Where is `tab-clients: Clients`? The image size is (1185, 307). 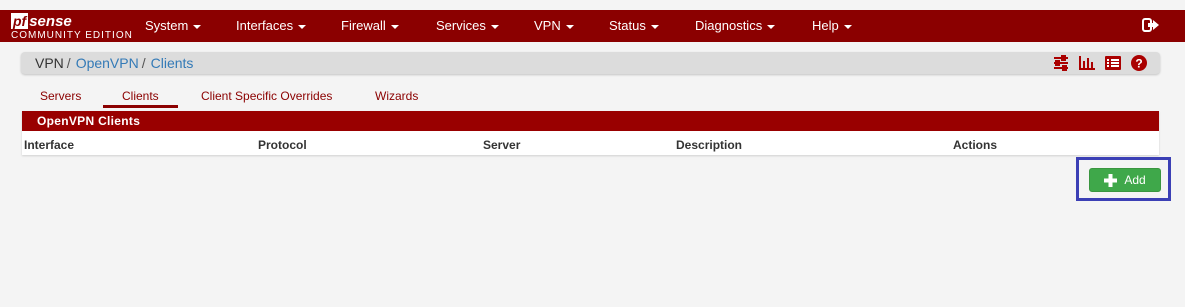 tab-clients: Clients is located at coordinates (140, 98).